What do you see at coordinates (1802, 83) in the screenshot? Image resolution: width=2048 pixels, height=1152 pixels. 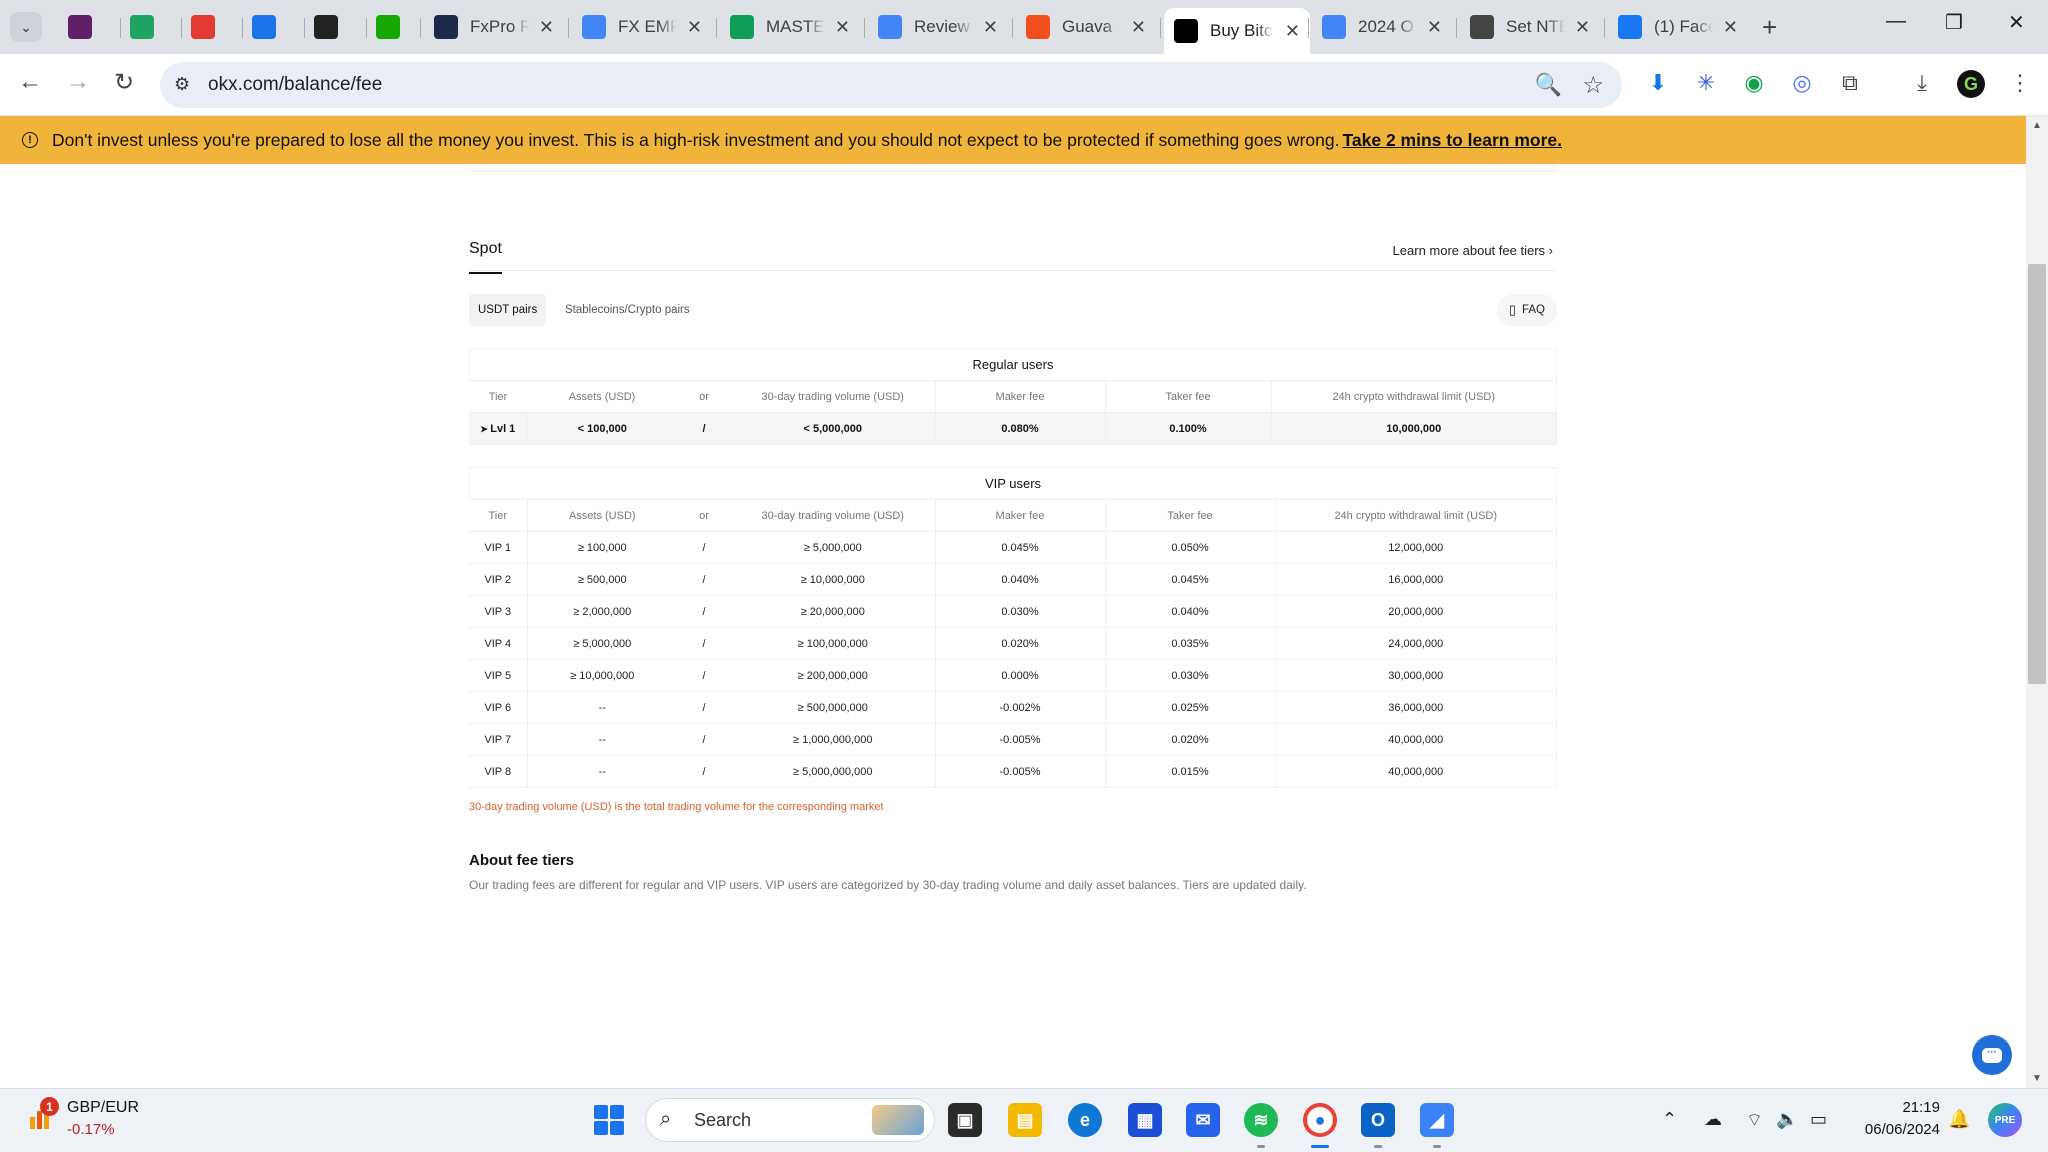 I see `circle-extension-icon: ◎` at bounding box center [1802, 83].